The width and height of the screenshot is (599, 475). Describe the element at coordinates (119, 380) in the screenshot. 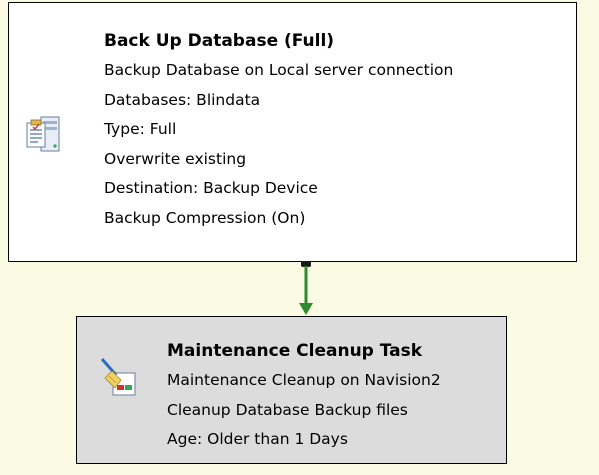

I see `cleanup-broom-icon` at that location.